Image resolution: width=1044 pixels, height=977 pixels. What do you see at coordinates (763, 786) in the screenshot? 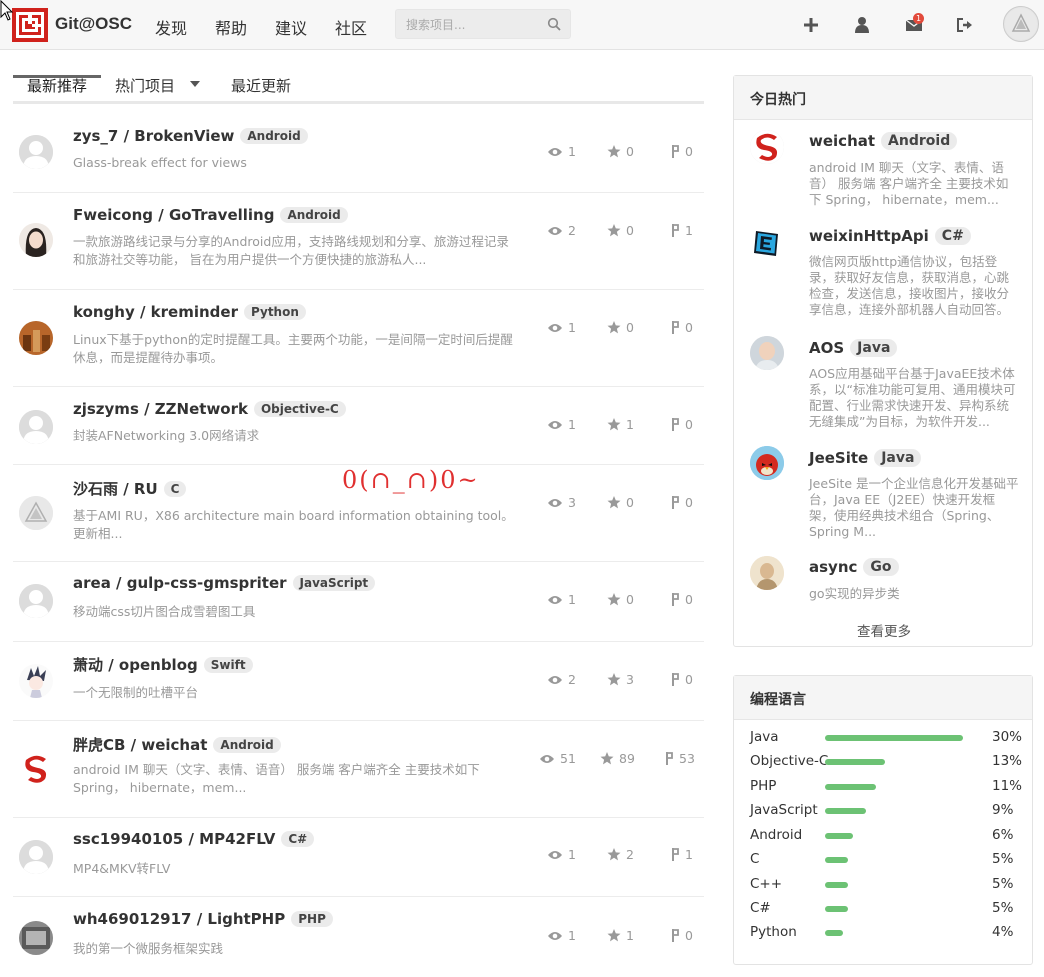
I see `language-name: PHP` at bounding box center [763, 786].